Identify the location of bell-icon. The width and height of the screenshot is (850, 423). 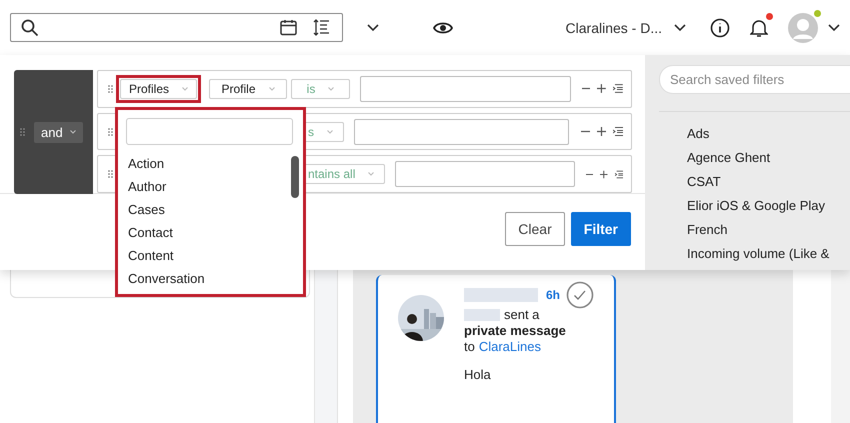
(759, 28).